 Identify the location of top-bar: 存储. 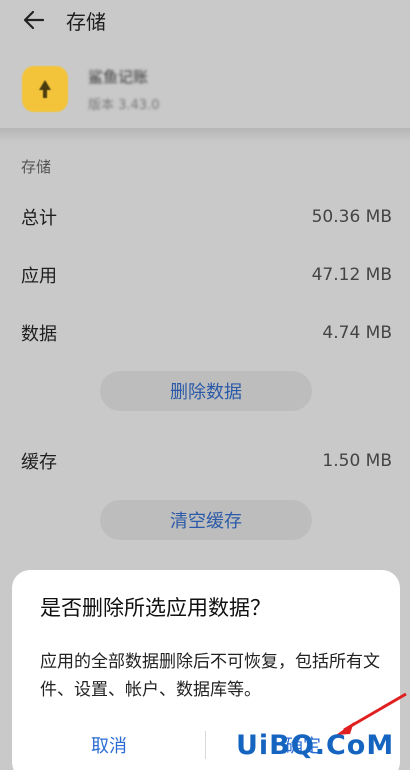
(205, 20).